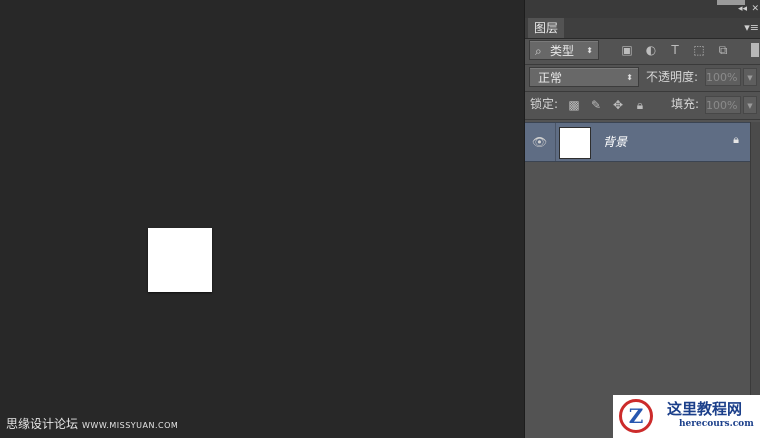  I want to click on blend-mode-value: 正常, so click(550, 78).